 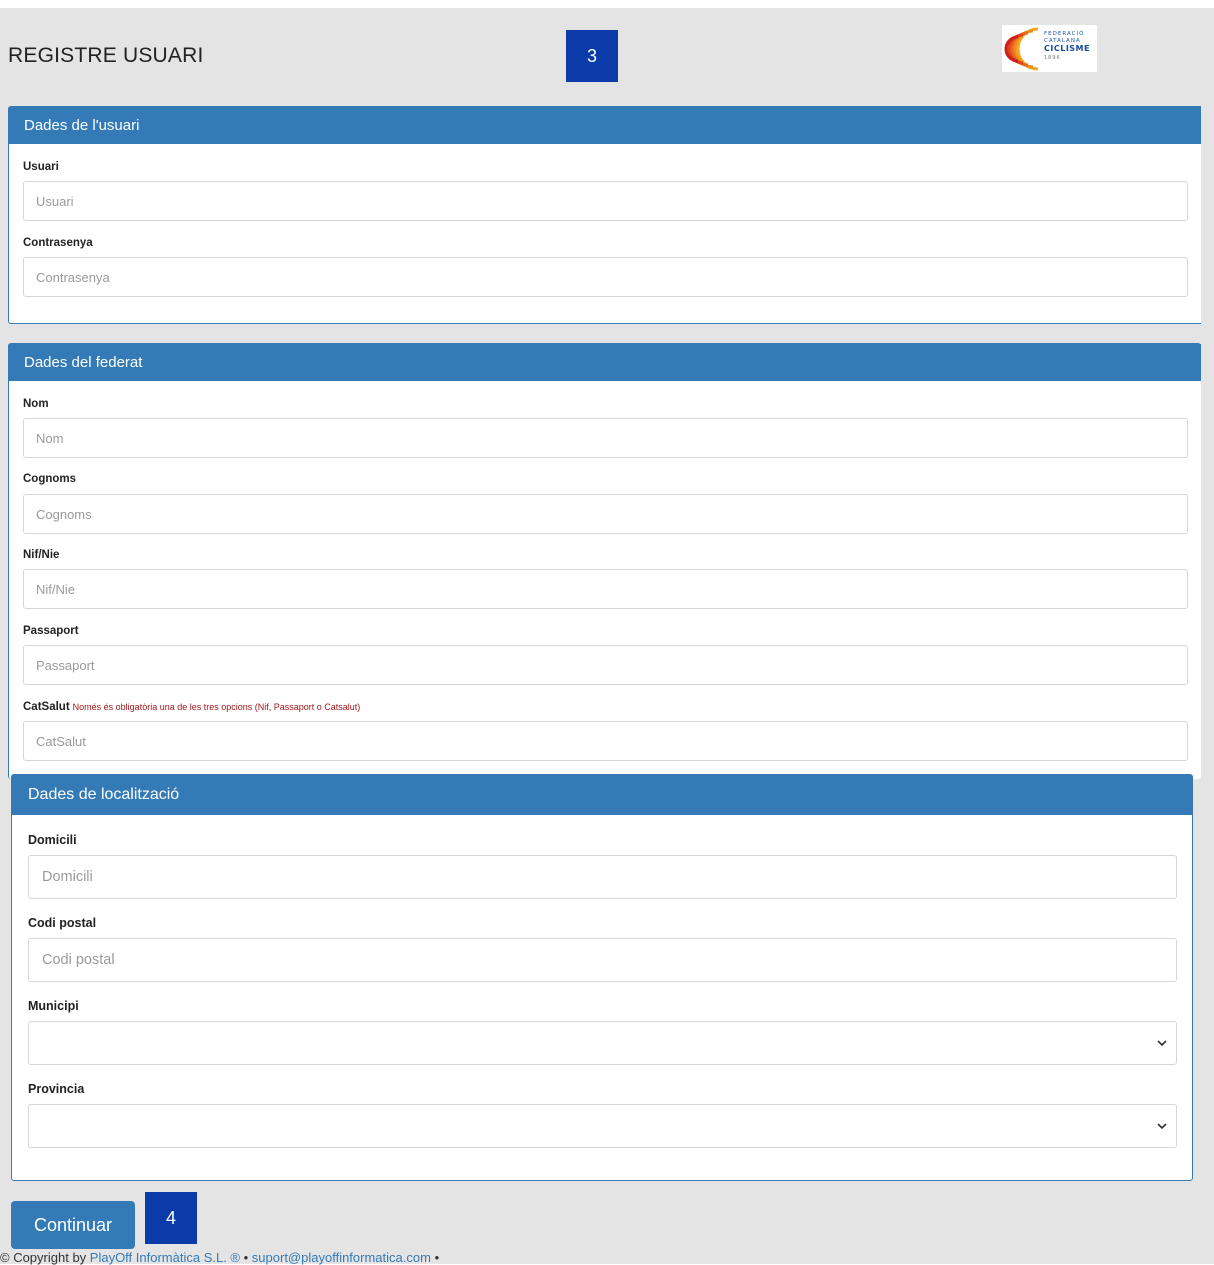 What do you see at coordinates (605, 665) in the screenshot?
I see `passaport-input: Passaport` at bounding box center [605, 665].